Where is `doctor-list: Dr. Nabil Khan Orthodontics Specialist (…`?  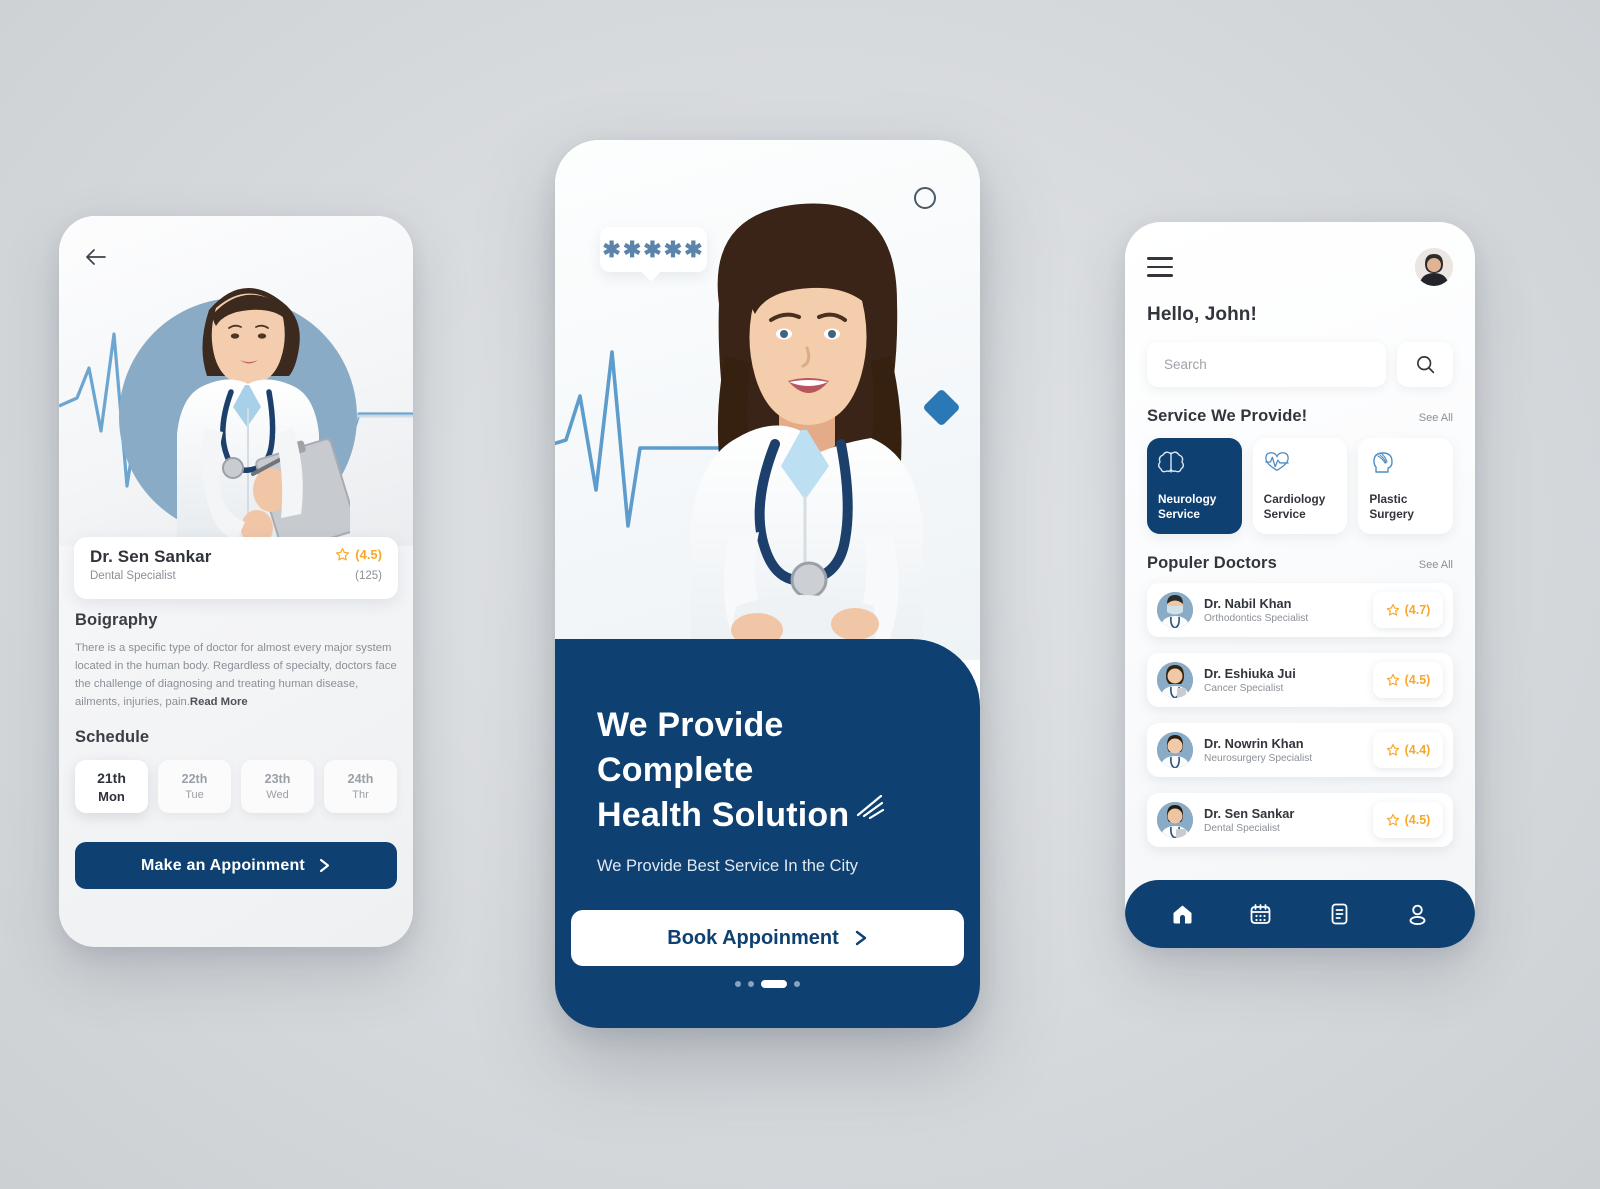 doctor-list: Dr. Nabil Khan Orthodontics Specialist (… is located at coordinates (1300, 715).